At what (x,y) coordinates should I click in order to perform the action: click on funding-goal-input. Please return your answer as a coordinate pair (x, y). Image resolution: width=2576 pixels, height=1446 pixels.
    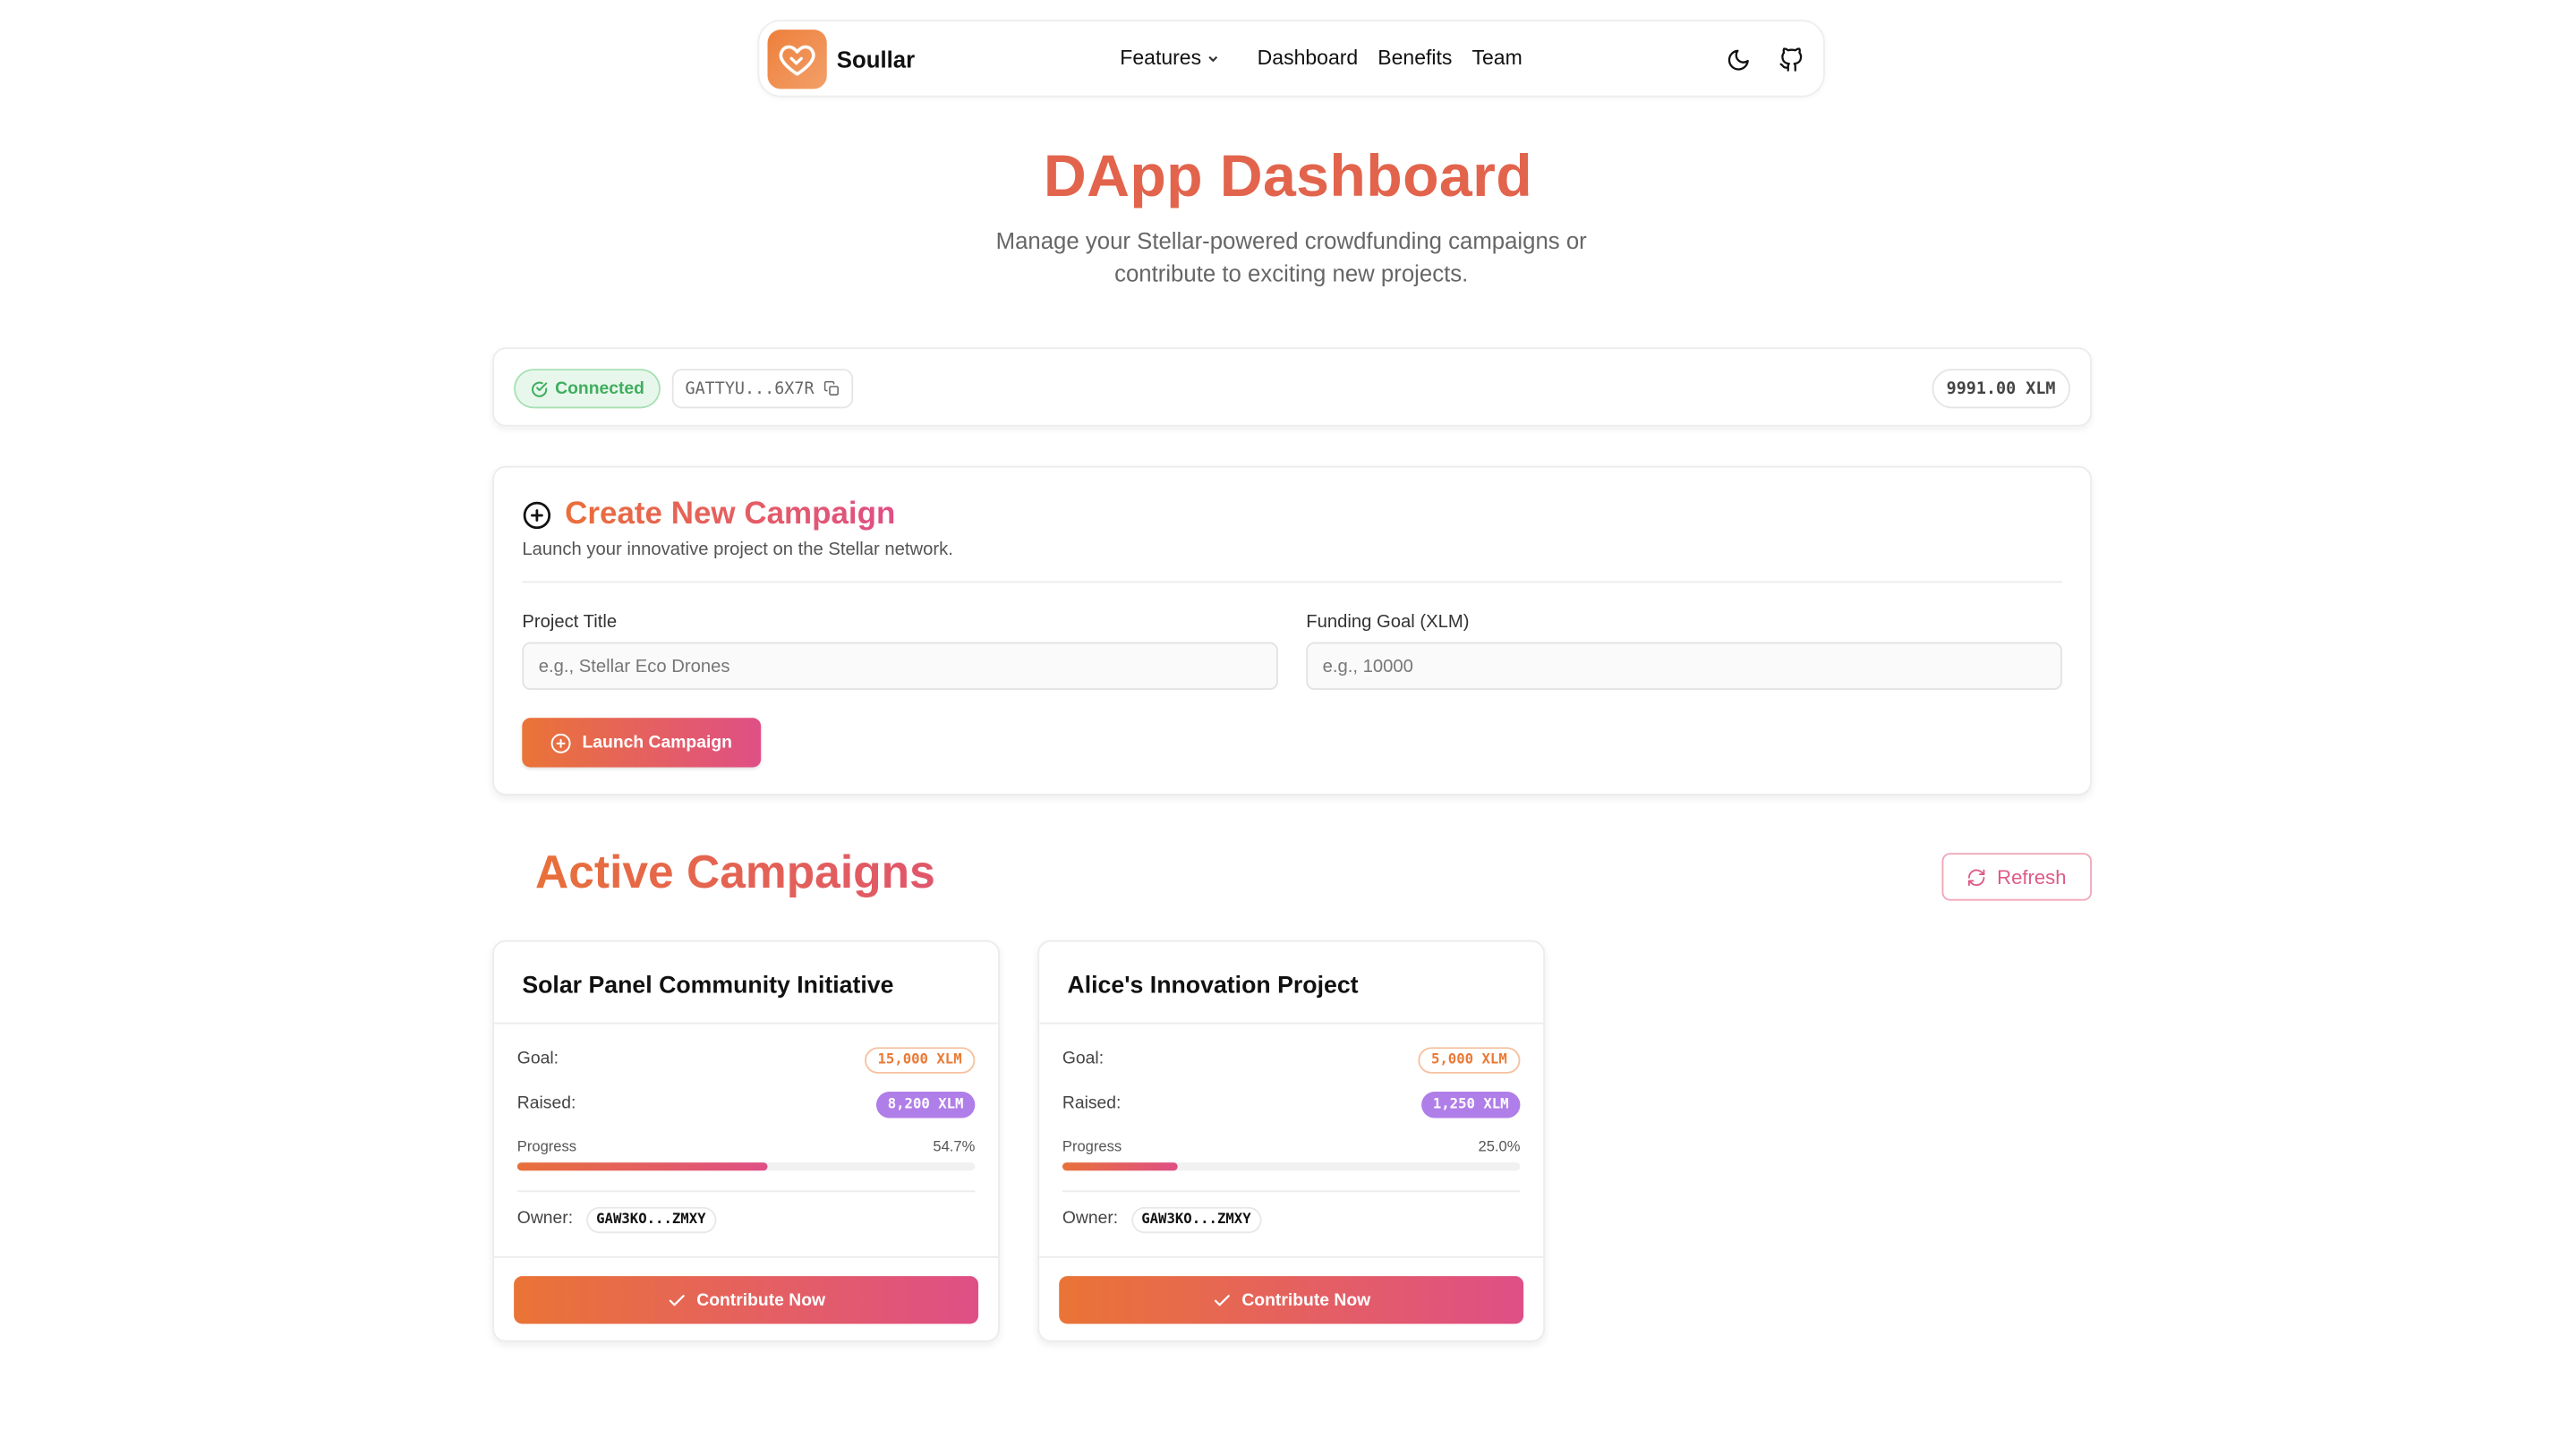
    Looking at the image, I should click on (1684, 666).